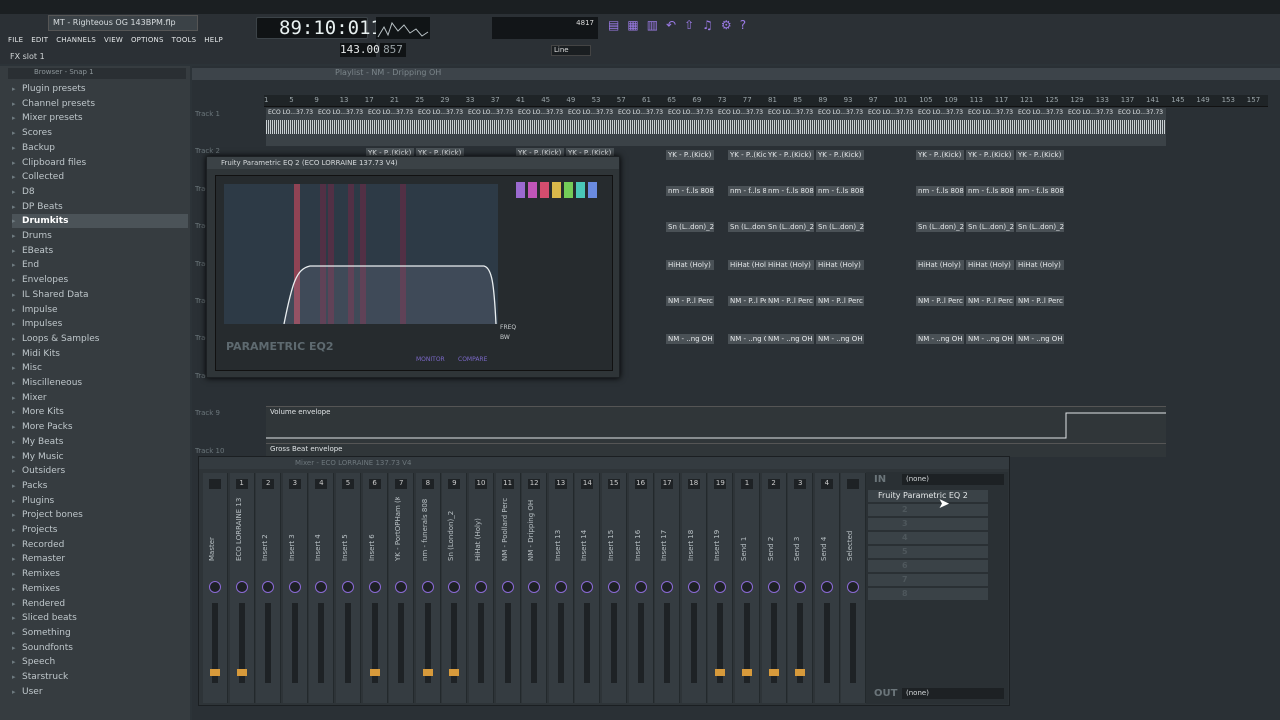 This screenshot has height=720, width=1280. Describe the element at coordinates (100, 604) in the screenshot. I see `browser-item: ▸ Rendered` at that location.